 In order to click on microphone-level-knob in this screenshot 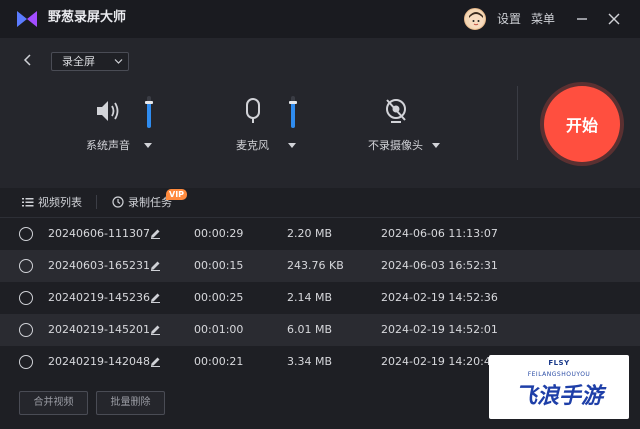, I will do `click(293, 102)`.